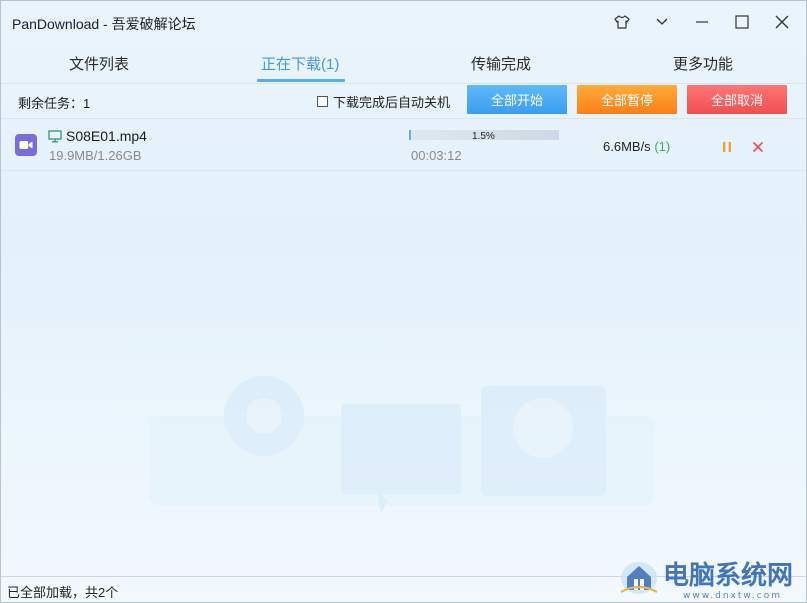 This screenshot has width=807, height=603. What do you see at coordinates (55, 136) in the screenshot?
I see `monitor-icon` at bounding box center [55, 136].